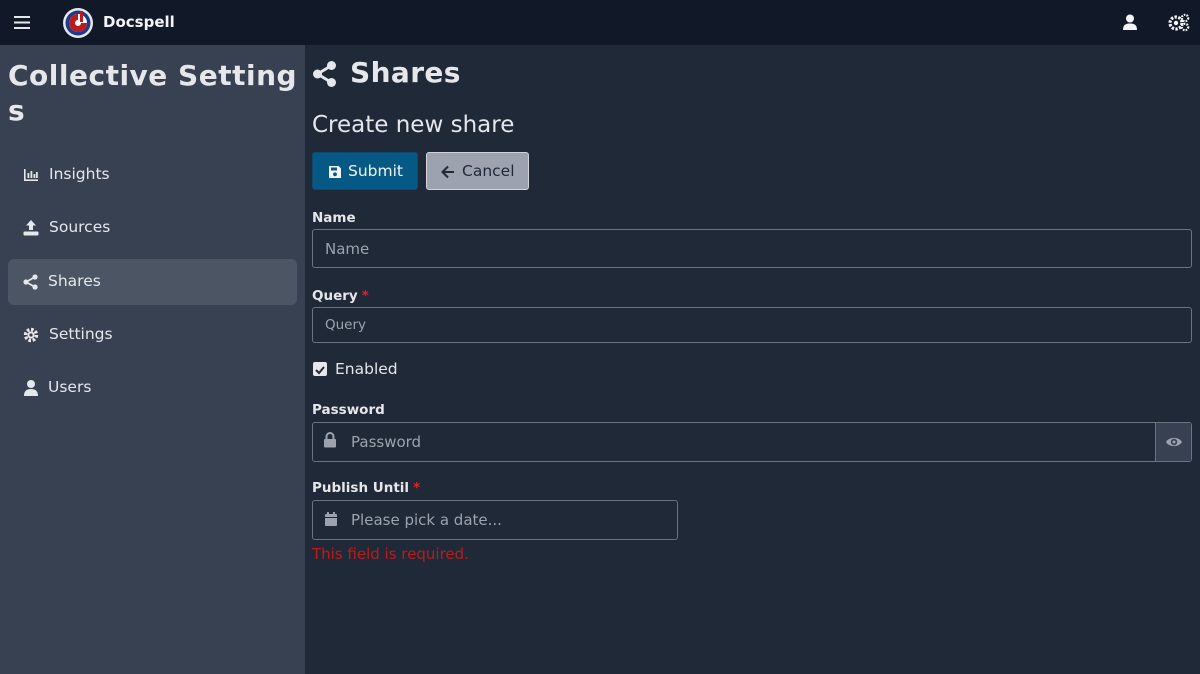 Image resolution: width=1200 pixels, height=674 pixels. I want to click on checkmark-icon, so click(320, 370).